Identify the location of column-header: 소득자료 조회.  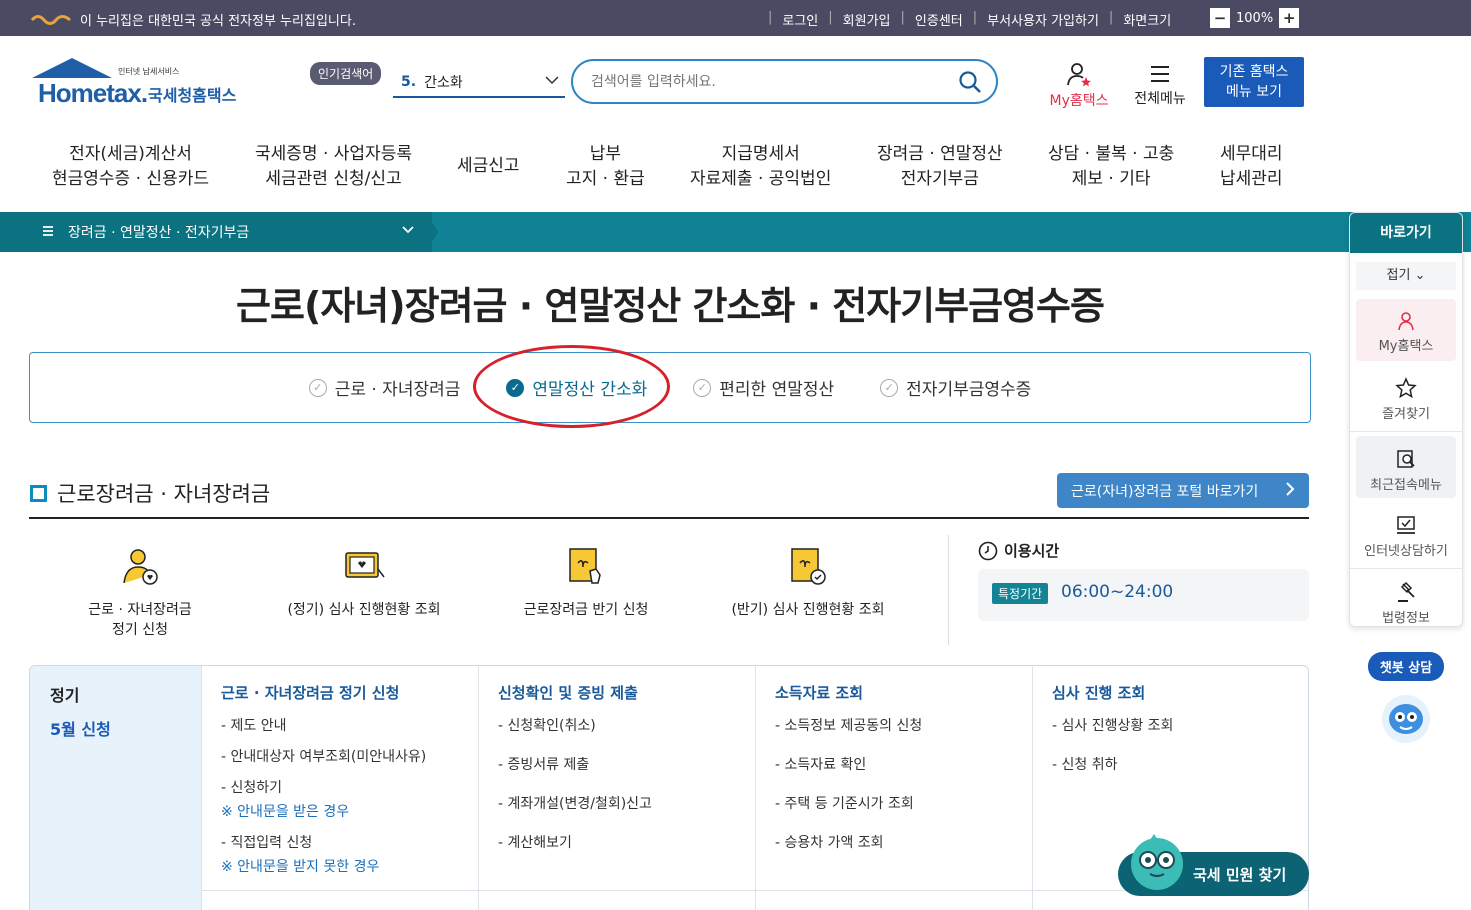
(894, 692).